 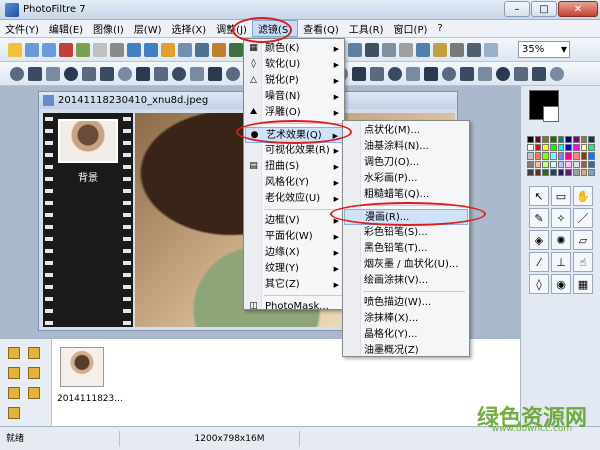 I want to click on layer-thumbnail, so click(x=88, y=141).